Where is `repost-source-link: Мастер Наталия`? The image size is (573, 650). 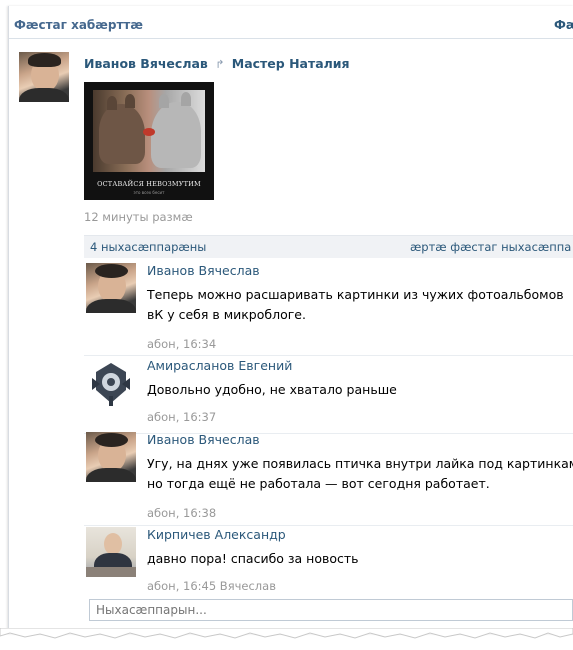 repost-source-link: Мастер Наталия is located at coordinates (291, 63).